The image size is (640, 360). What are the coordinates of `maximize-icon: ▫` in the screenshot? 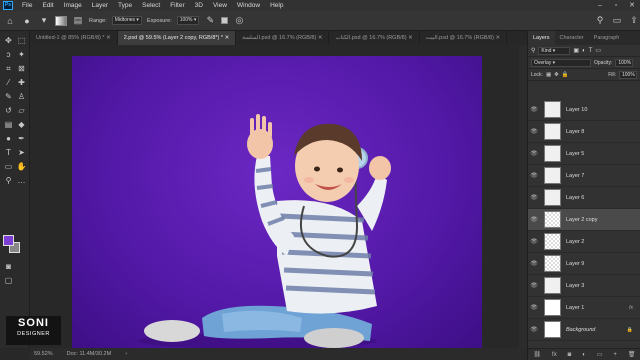 It's located at (616, 5).